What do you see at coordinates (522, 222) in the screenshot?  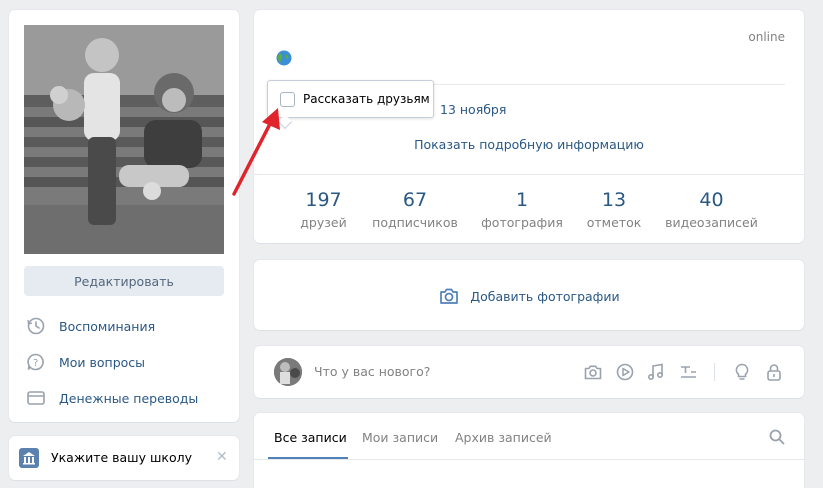 I see `counter-label: фотография` at bounding box center [522, 222].